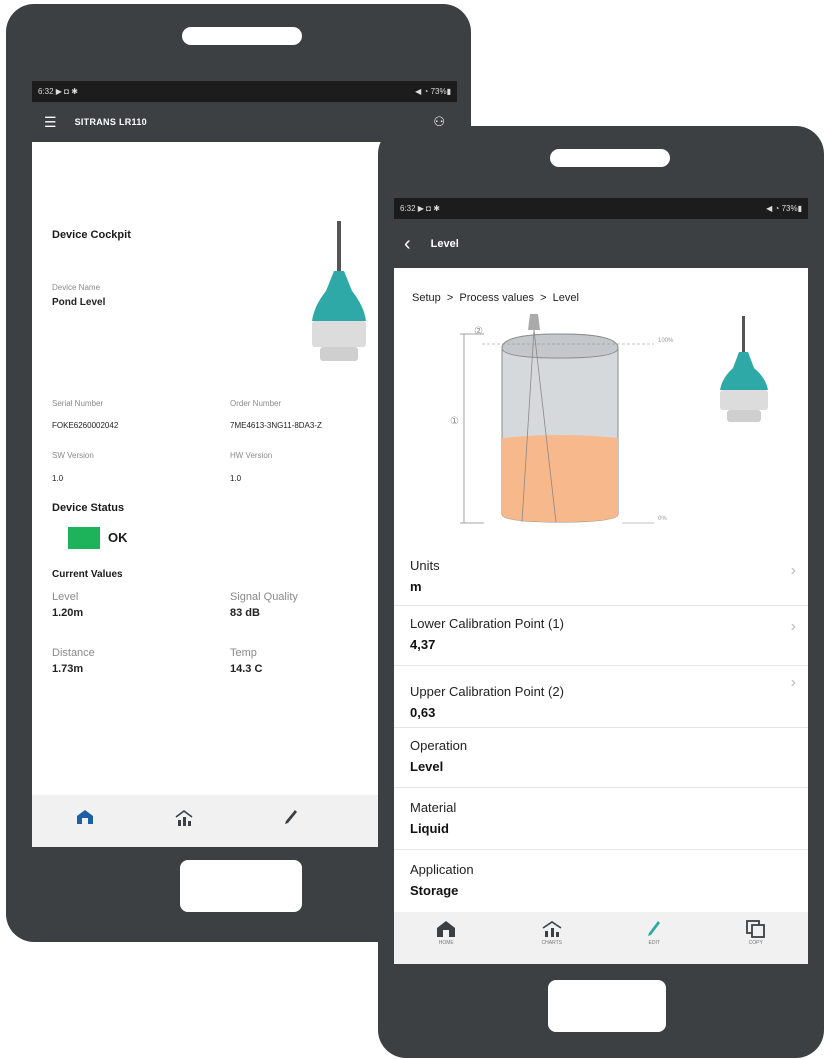 This screenshot has height=1059, width=825. I want to click on nav-edit: EDIT, so click(654, 933).